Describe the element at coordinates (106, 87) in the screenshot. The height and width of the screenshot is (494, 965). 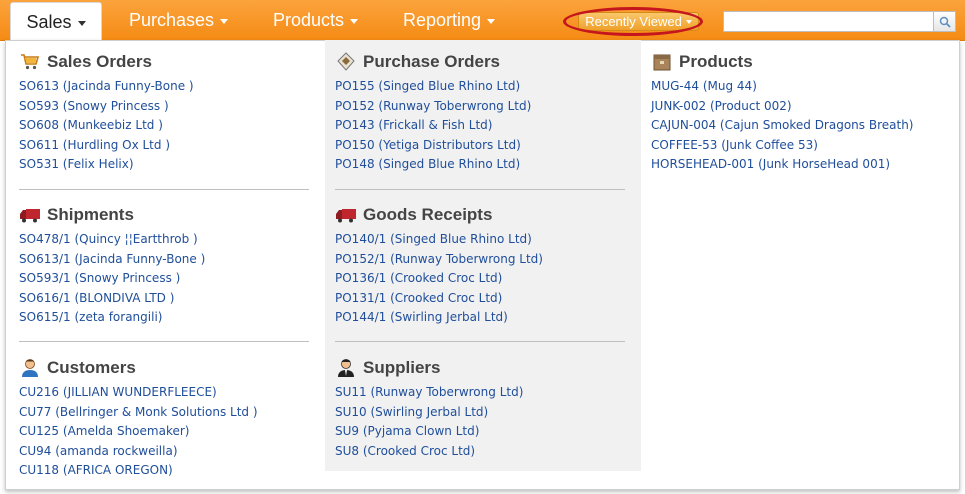
I see `list-item: SO613 (Jacinda Funny-Bone )` at that location.